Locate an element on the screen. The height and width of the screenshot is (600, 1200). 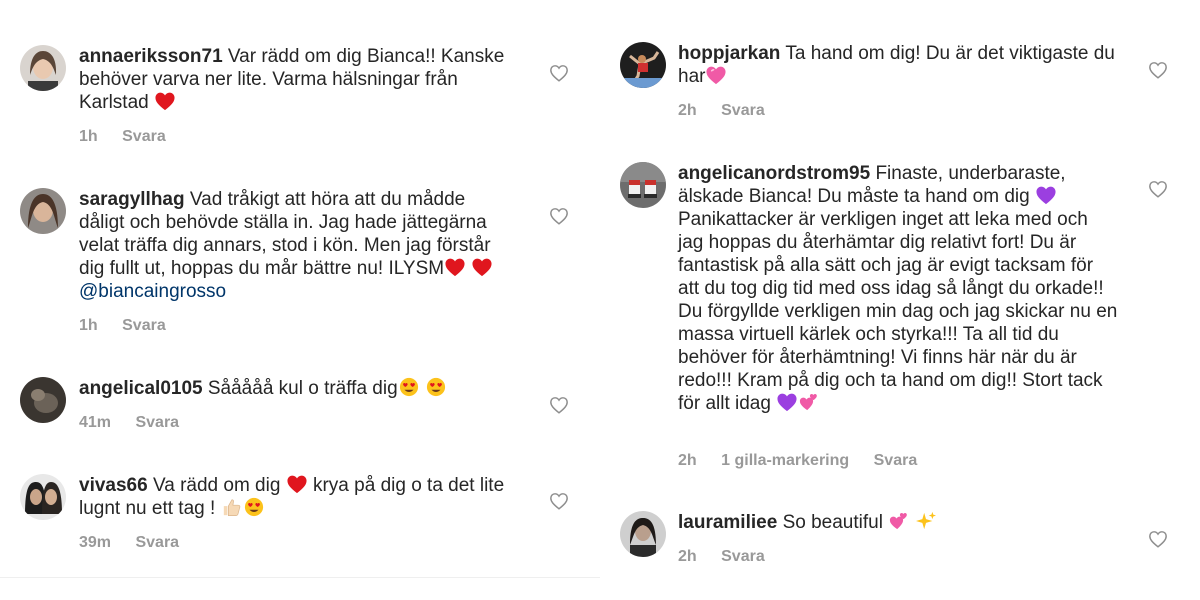
comment-meta: 39m Svara is located at coordinates (139, 543).